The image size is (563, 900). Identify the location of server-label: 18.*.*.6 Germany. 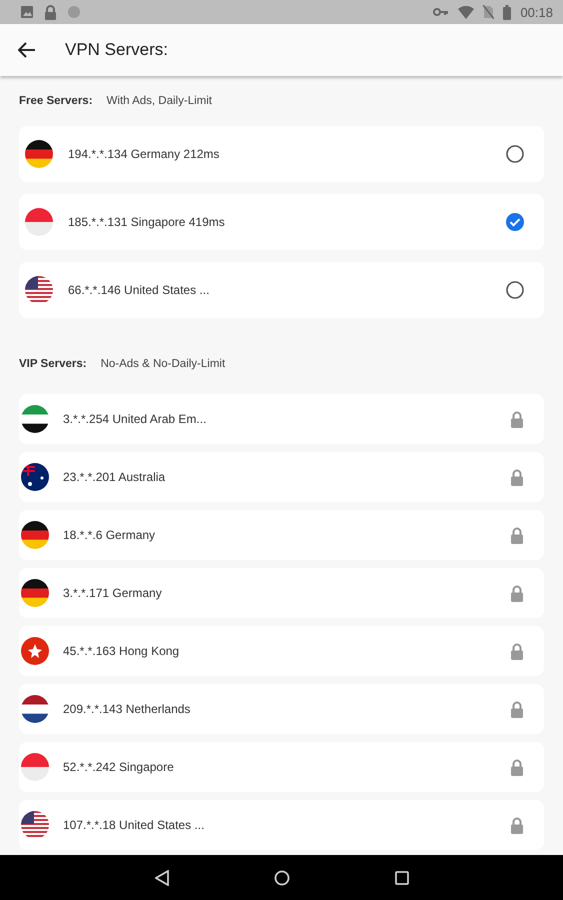
(109, 535).